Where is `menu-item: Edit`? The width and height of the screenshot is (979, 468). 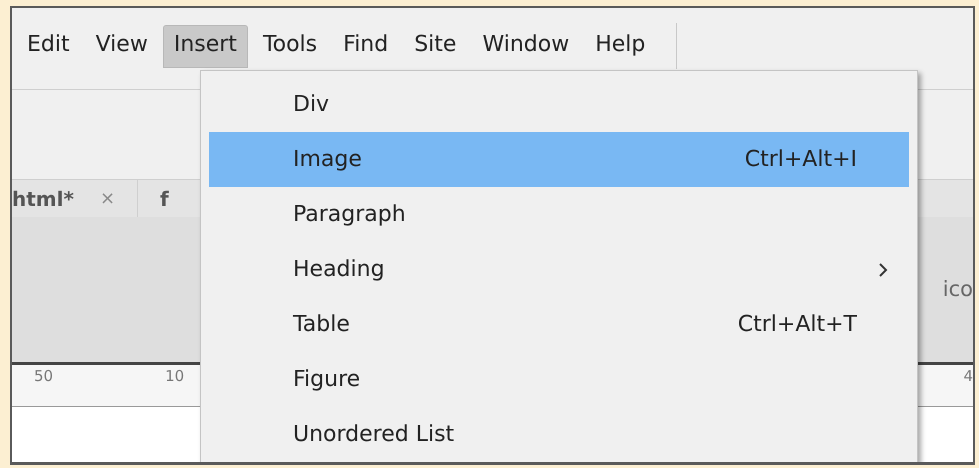 menu-item: Edit is located at coordinates (48, 46).